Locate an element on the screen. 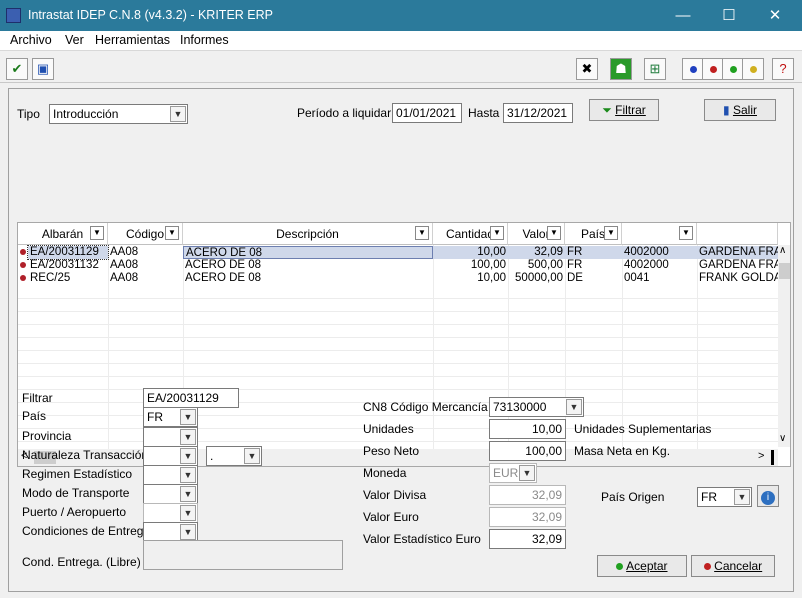  divisa-field: 32,09 is located at coordinates (527, 495).